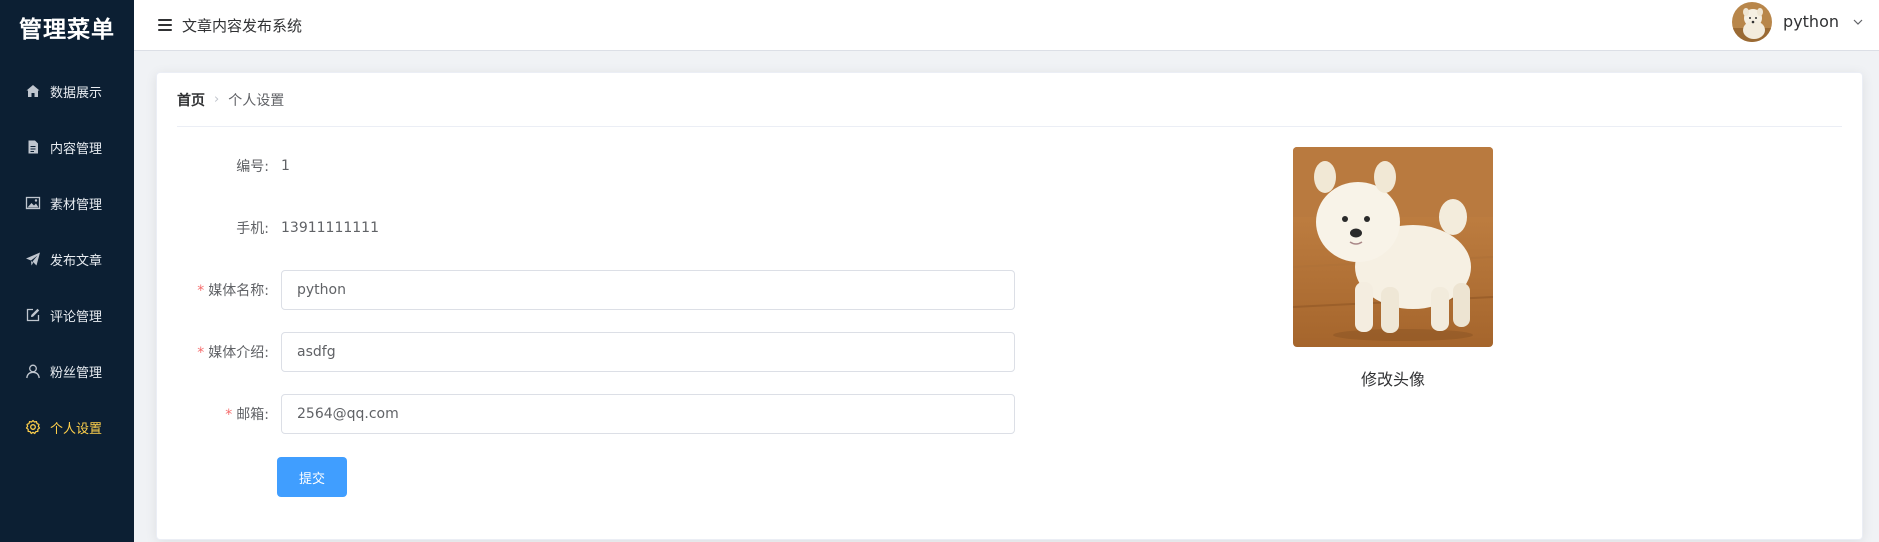  I want to click on media-name-label: * 媒体名称:, so click(229, 290).